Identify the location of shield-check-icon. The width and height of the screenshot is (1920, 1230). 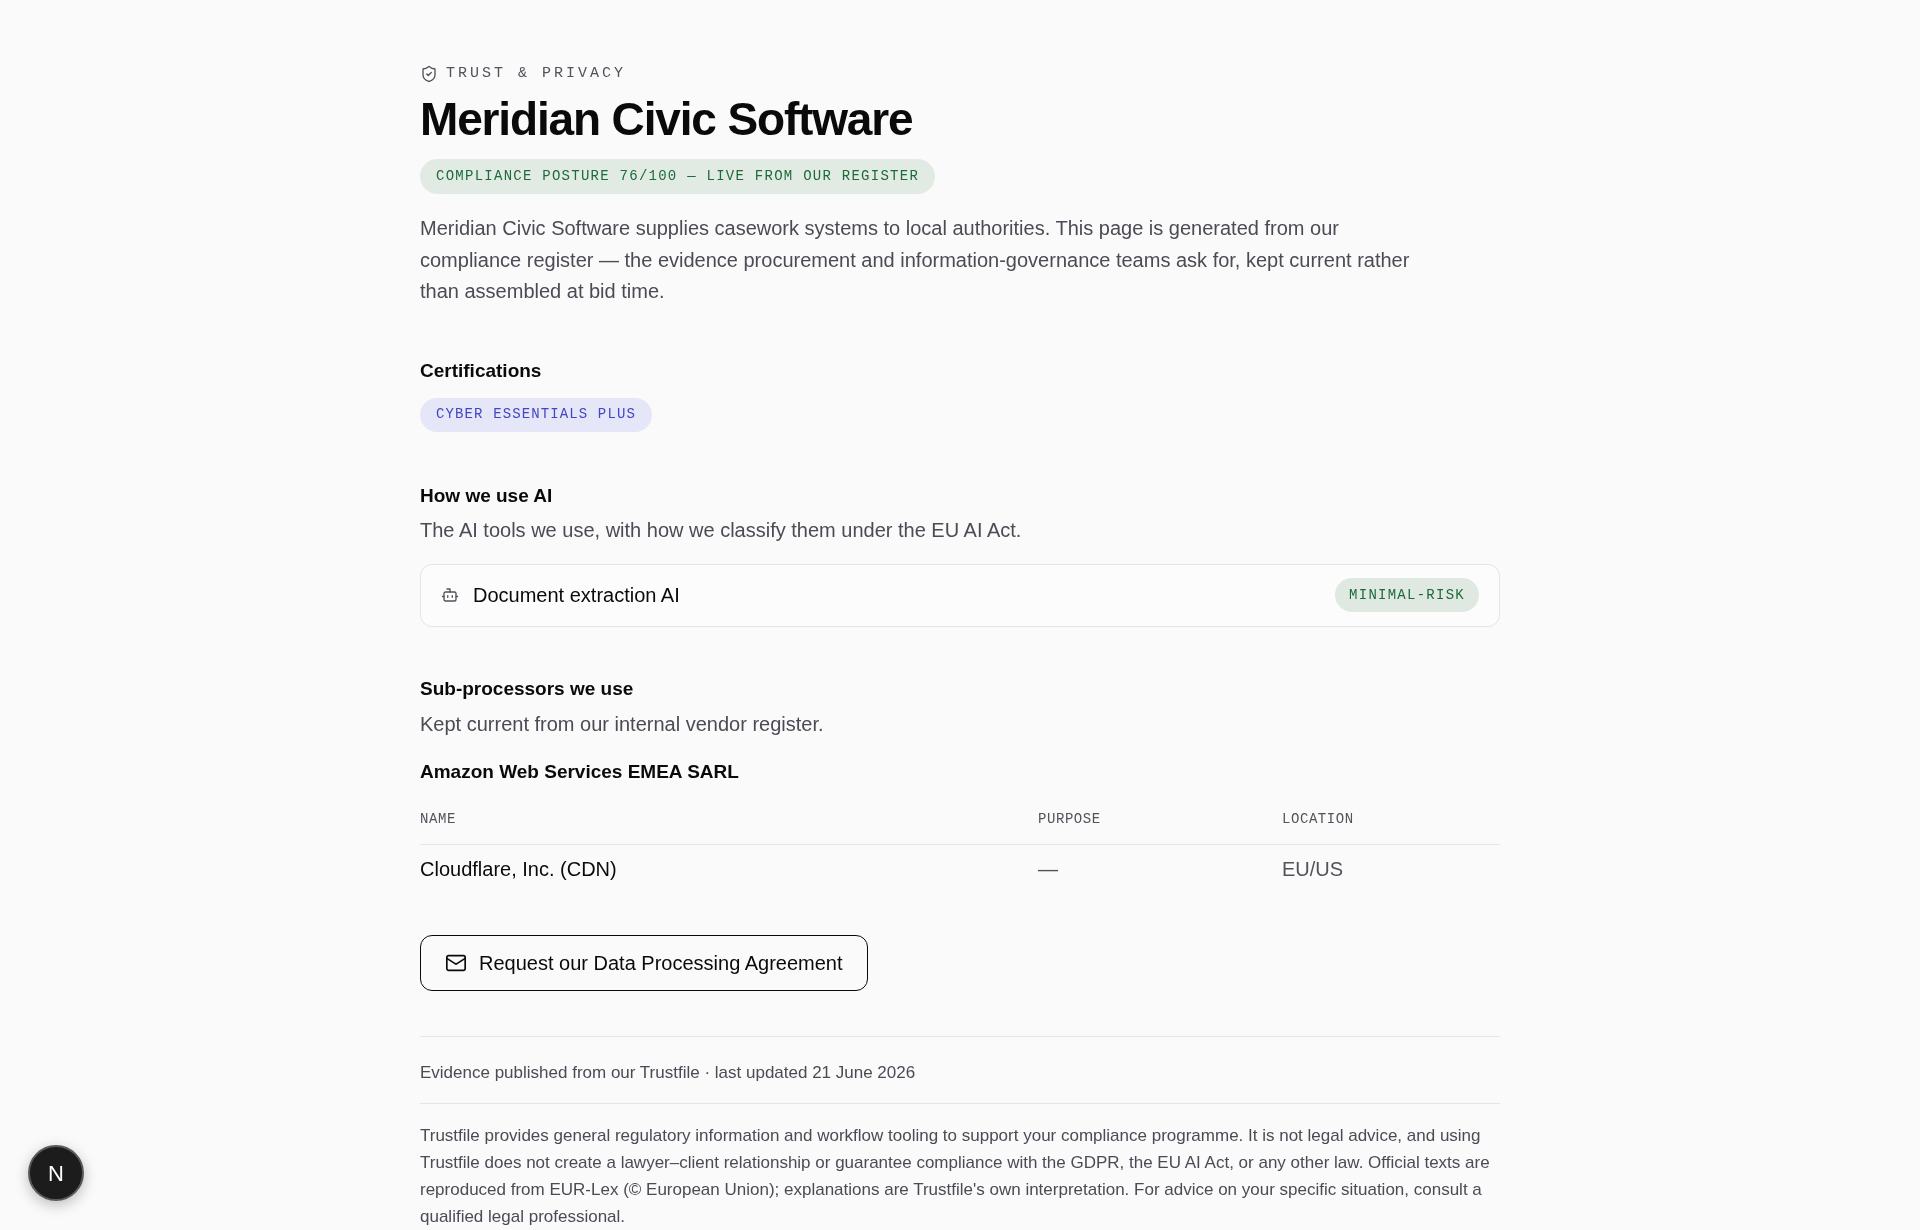
(429, 74).